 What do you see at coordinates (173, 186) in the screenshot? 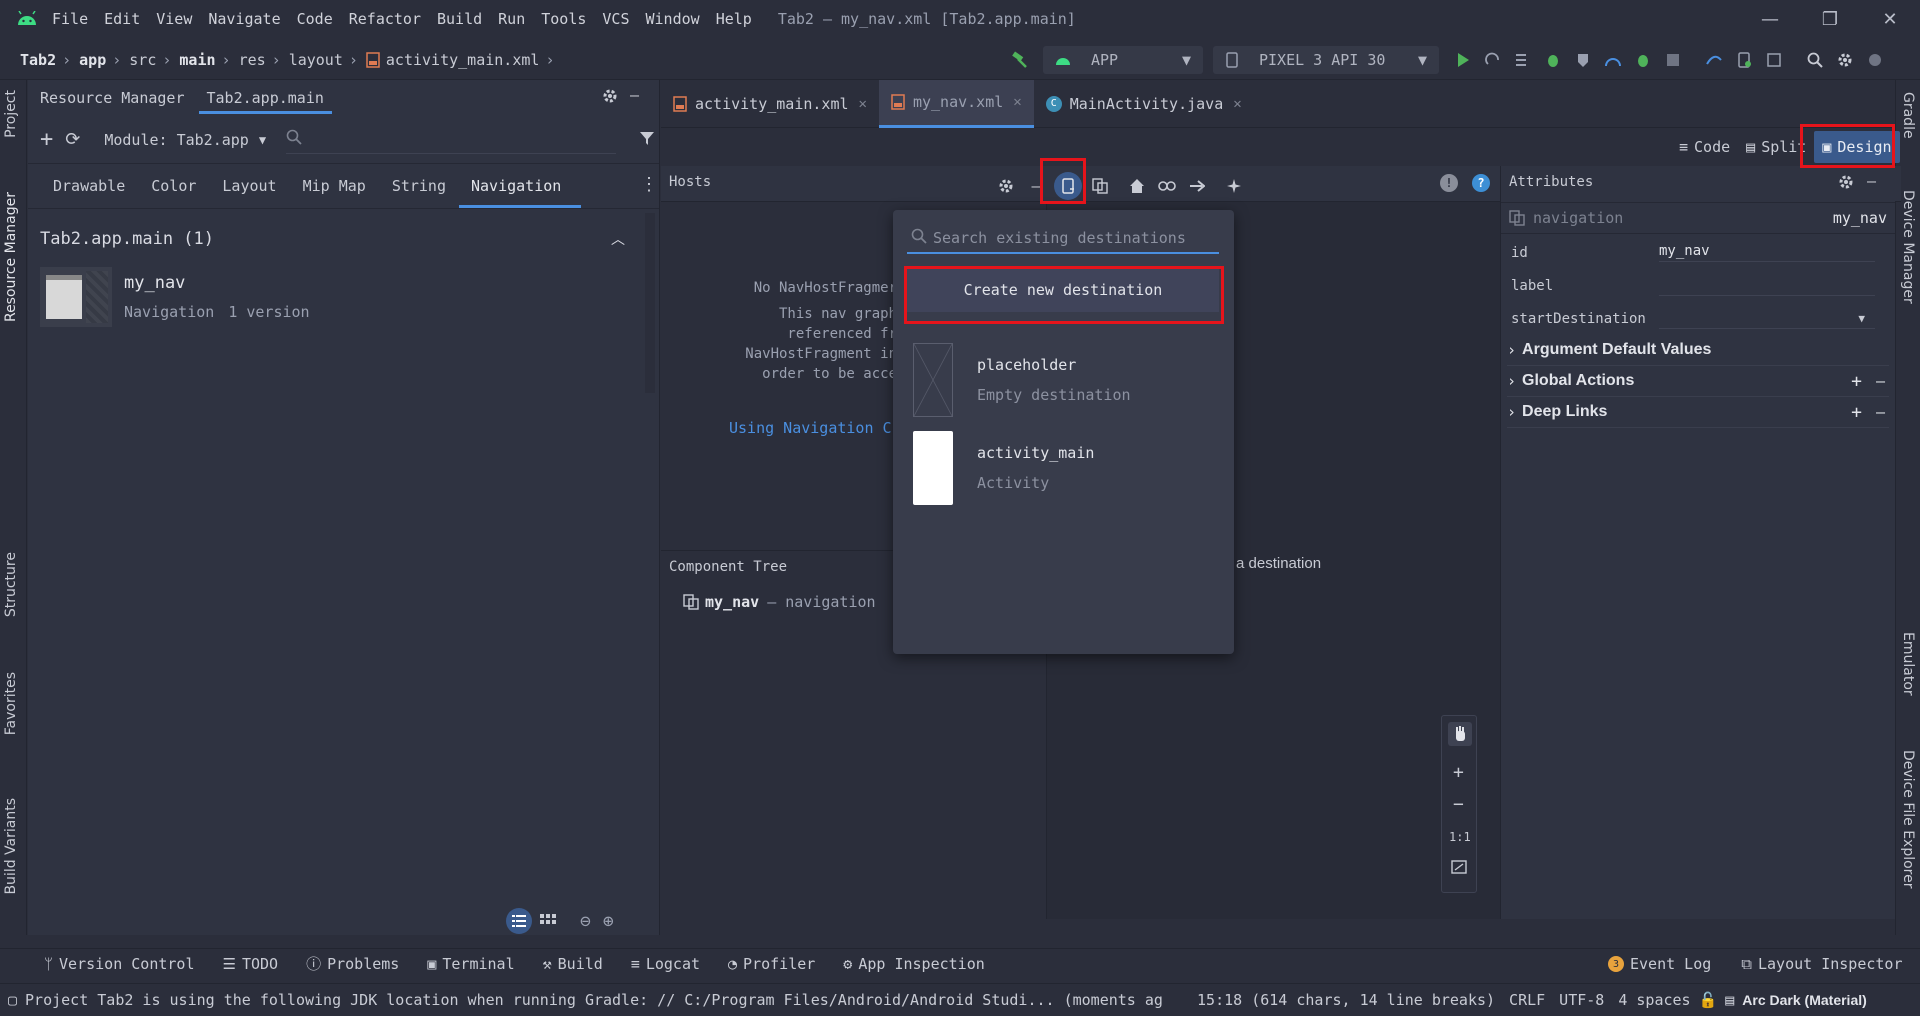
I see `tab-color: Color` at bounding box center [173, 186].